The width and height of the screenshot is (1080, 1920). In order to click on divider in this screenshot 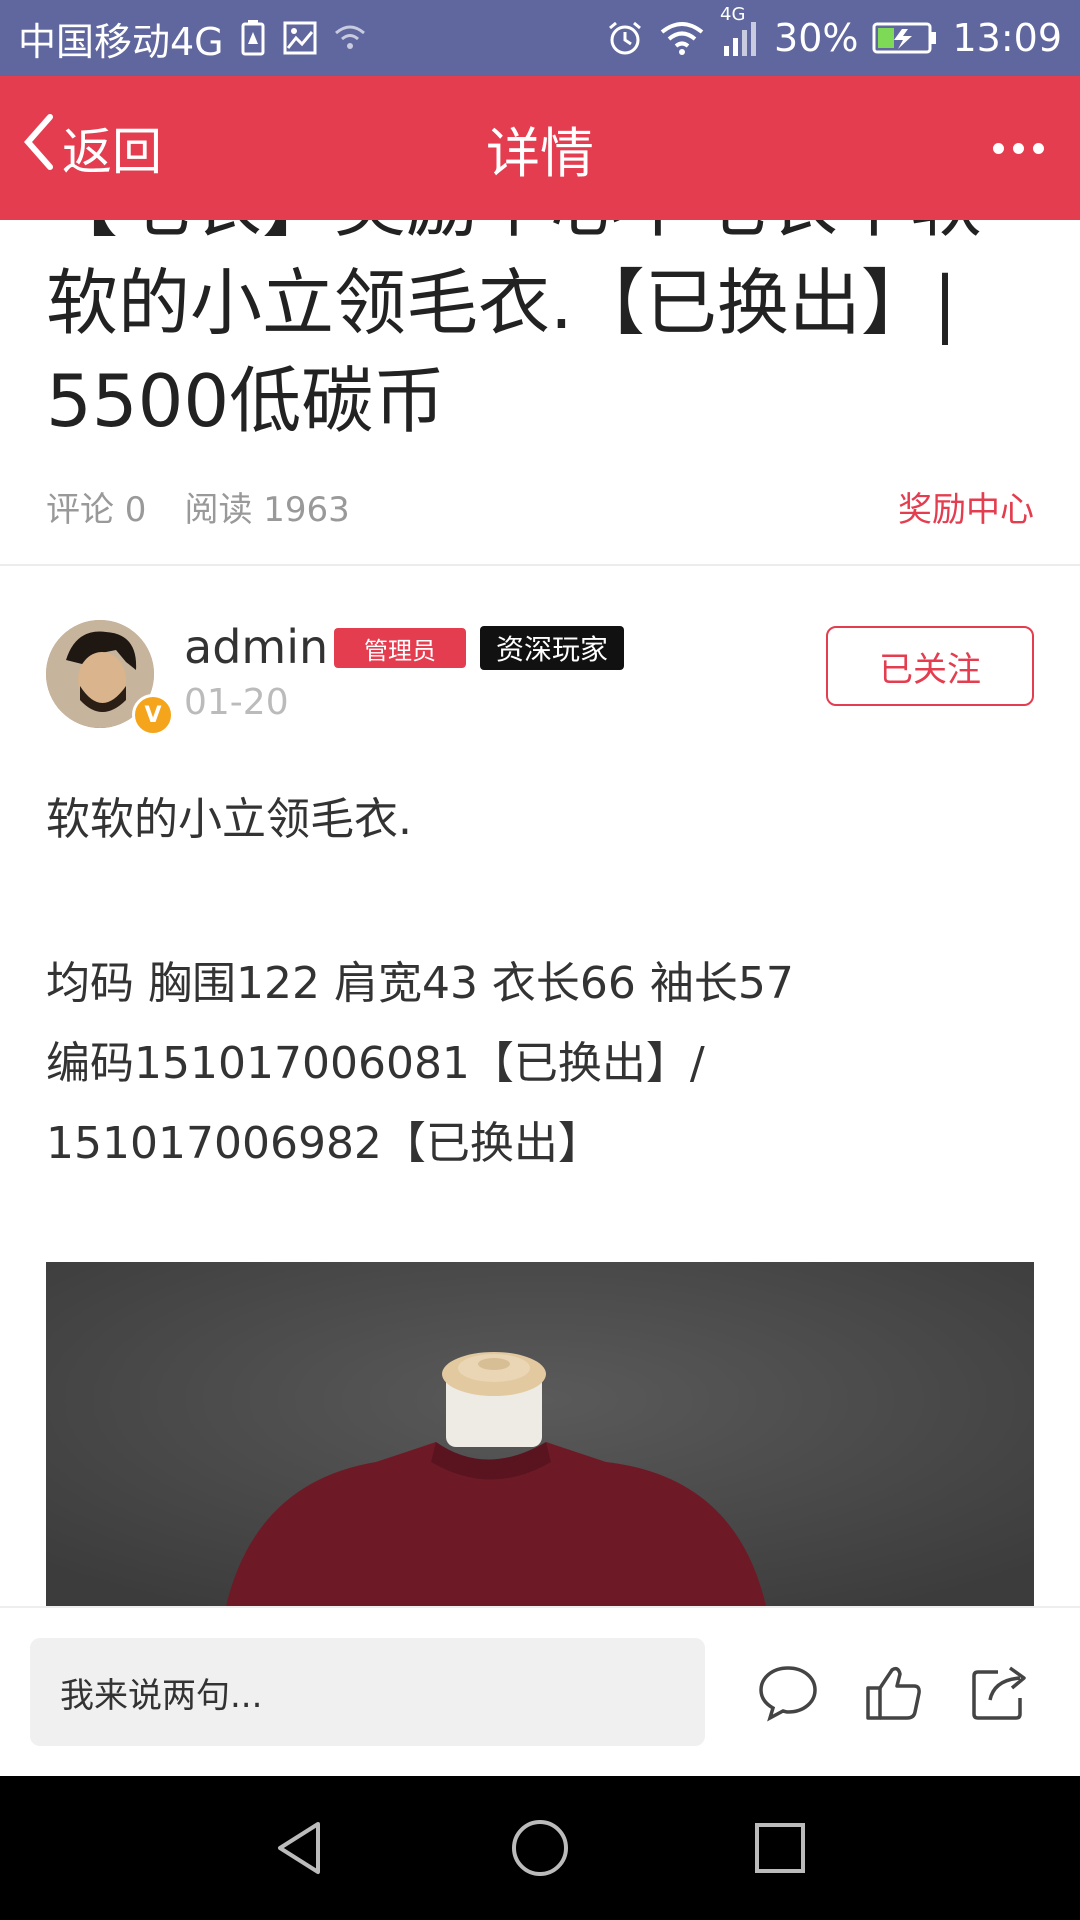, I will do `click(540, 565)`.